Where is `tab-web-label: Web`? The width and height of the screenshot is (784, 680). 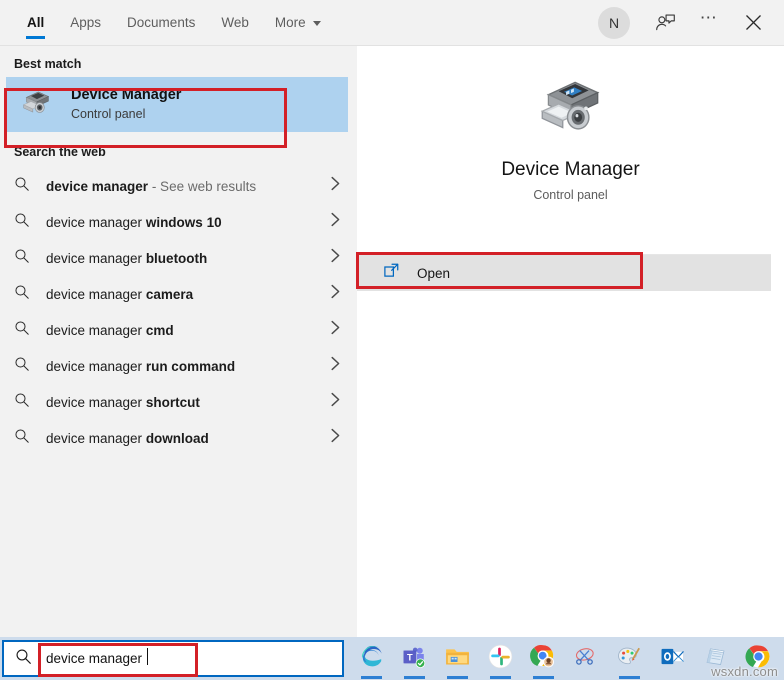
tab-web-label: Web is located at coordinates (235, 22).